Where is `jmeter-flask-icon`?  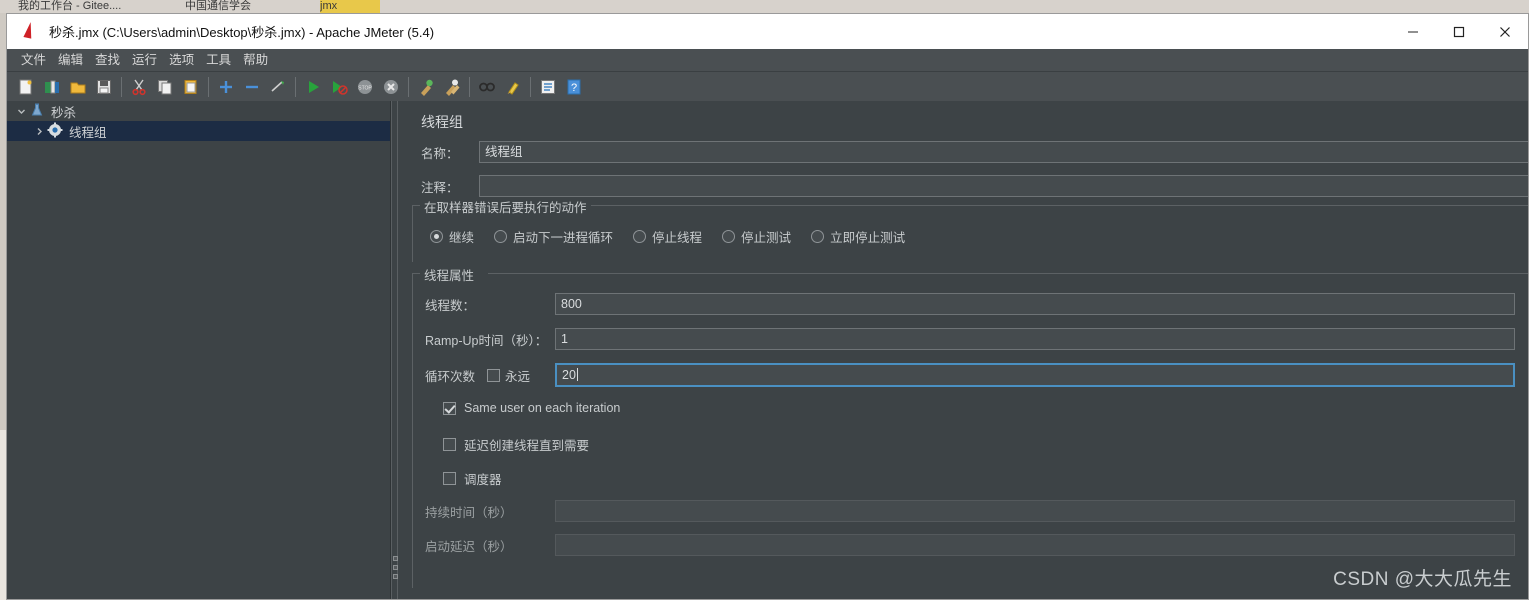 jmeter-flask-icon is located at coordinates (30, 31).